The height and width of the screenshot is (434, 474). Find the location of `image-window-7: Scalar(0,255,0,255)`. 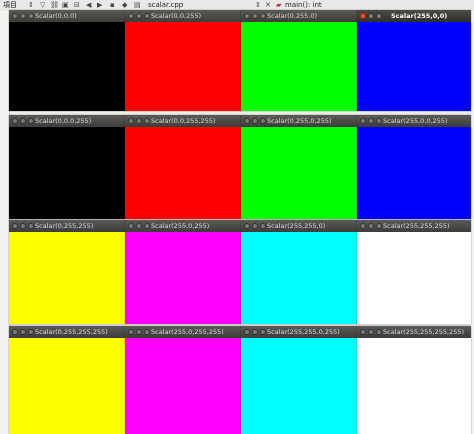

image-window-7: Scalar(0,255,0,255) is located at coordinates (299, 167).